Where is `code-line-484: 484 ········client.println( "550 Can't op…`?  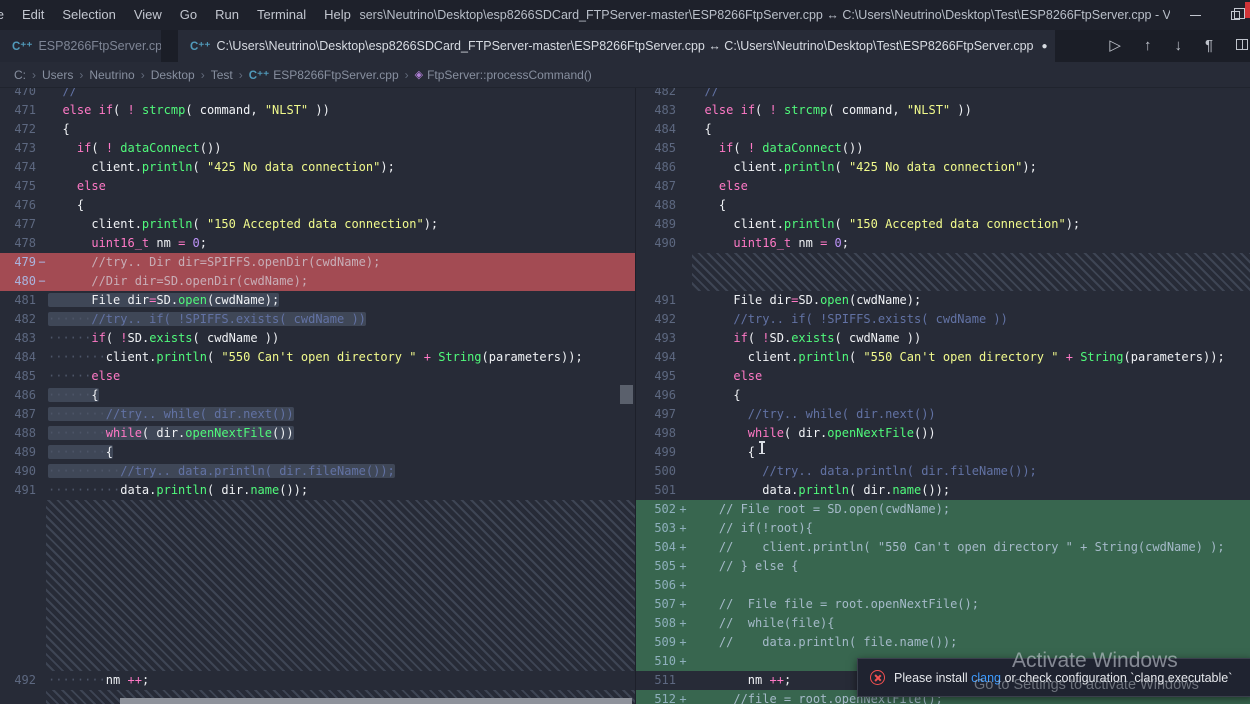
code-line-484: 484 ········client.println( "550 Can't op… is located at coordinates (317, 357).